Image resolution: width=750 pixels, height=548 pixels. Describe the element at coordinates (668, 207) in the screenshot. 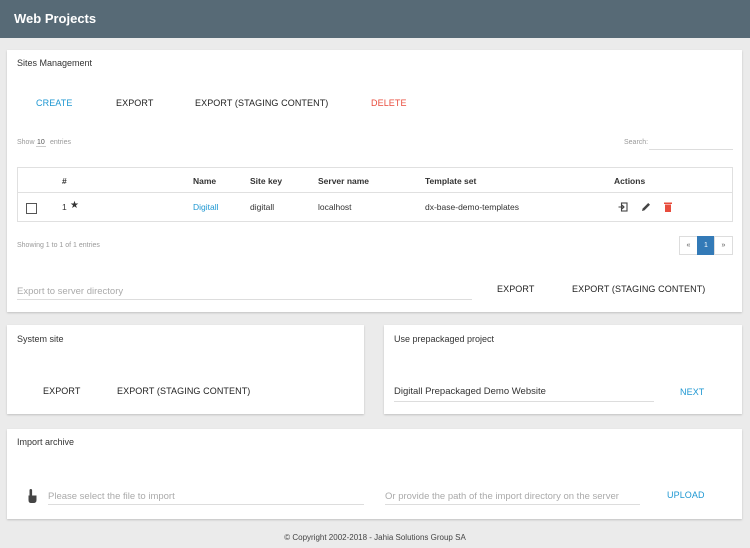

I see `delete-trash-icon` at that location.